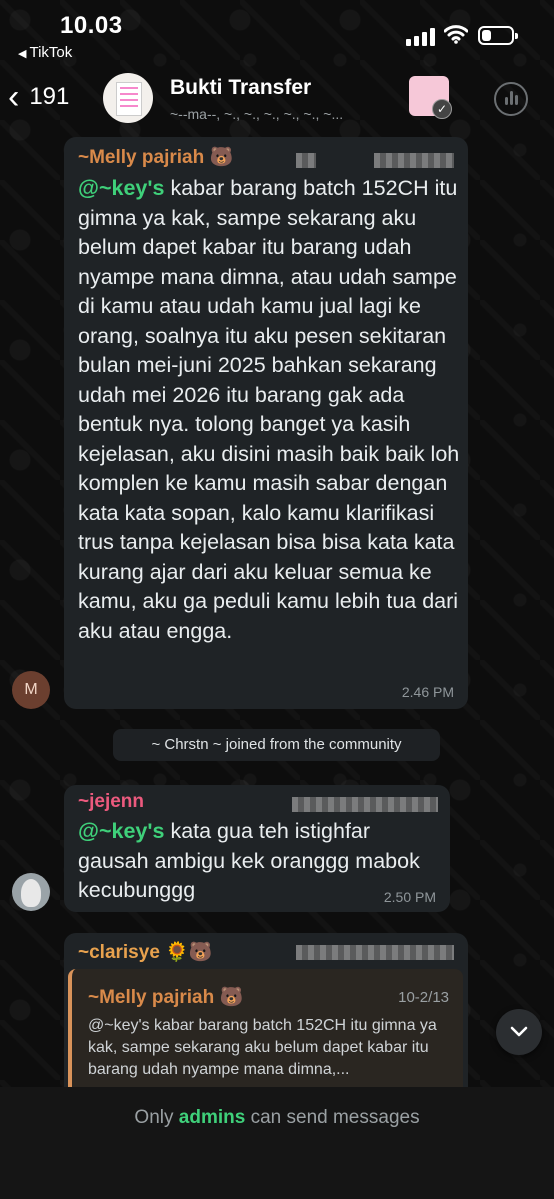 Image resolution: width=554 pixels, height=1199 pixels. What do you see at coordinates (111, 802) in the screenshot?
I see `message-sender: ~jejenn` at bounding box center [111, 802].